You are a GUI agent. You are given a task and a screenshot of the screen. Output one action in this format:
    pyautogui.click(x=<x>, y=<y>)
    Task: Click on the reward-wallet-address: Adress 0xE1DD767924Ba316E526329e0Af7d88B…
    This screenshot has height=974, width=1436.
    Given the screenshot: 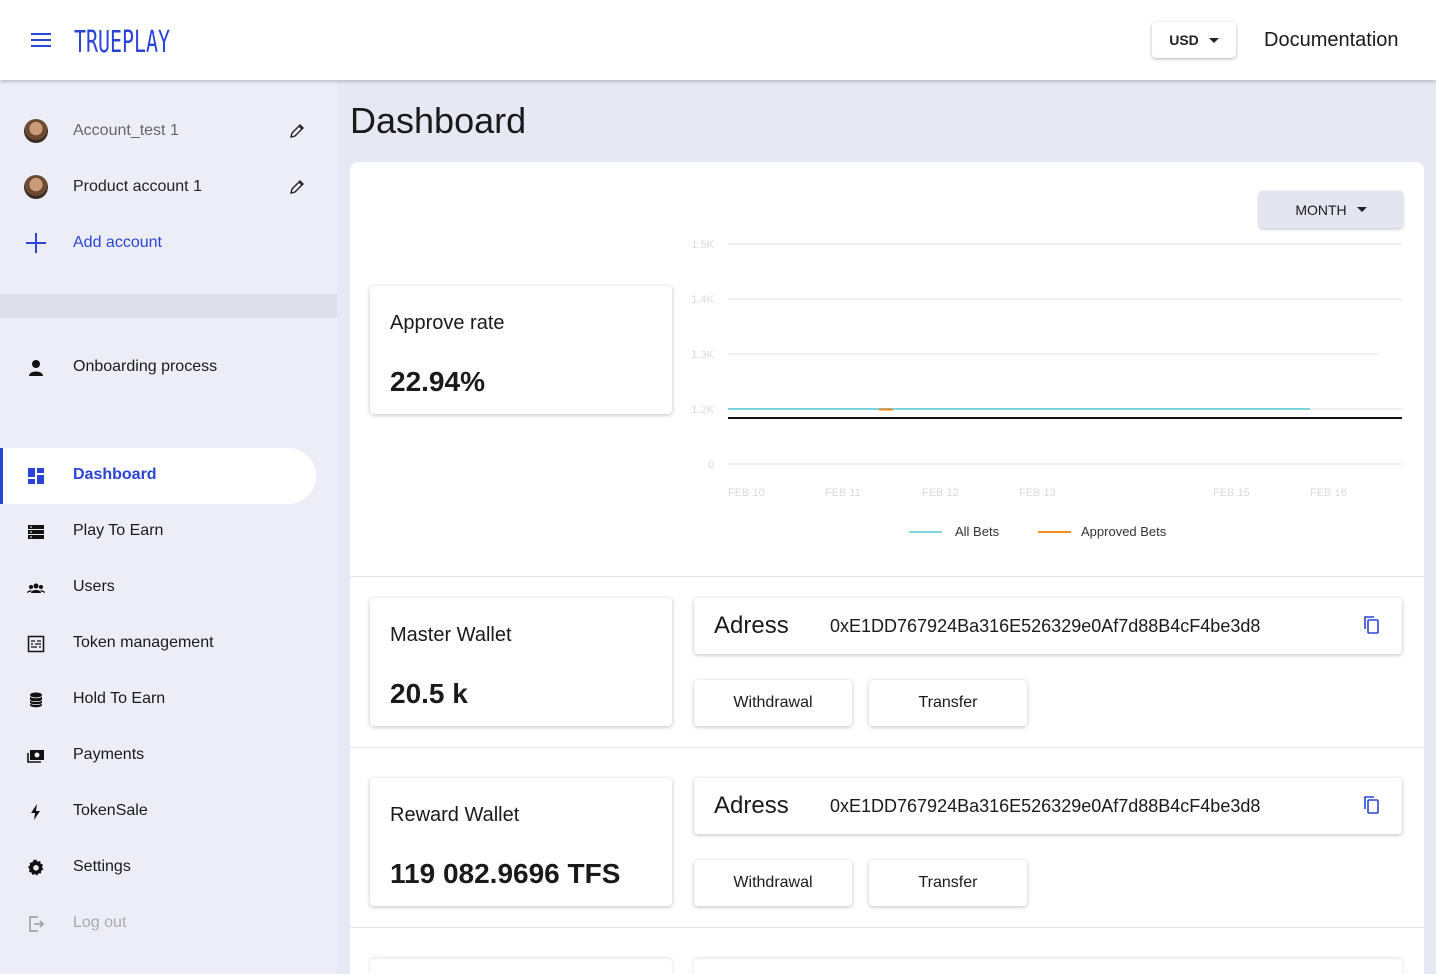 What is the action you would take?
    pyautogui.click(x=1048, y=806)
    